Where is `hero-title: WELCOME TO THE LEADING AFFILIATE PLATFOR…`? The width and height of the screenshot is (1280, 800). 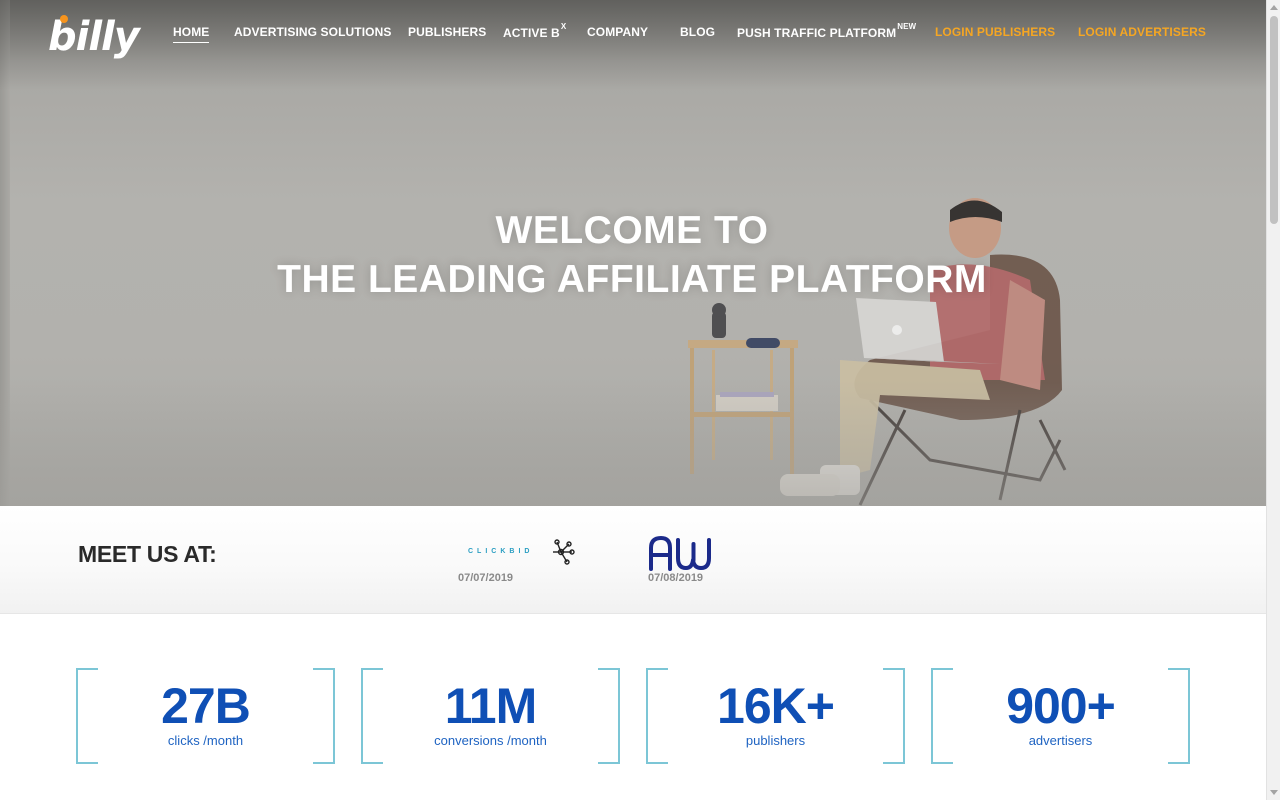
hero-title: WELCOME TO THE LEADING AFFILIATE PLATFOR… is located at coordinates (632, 255).